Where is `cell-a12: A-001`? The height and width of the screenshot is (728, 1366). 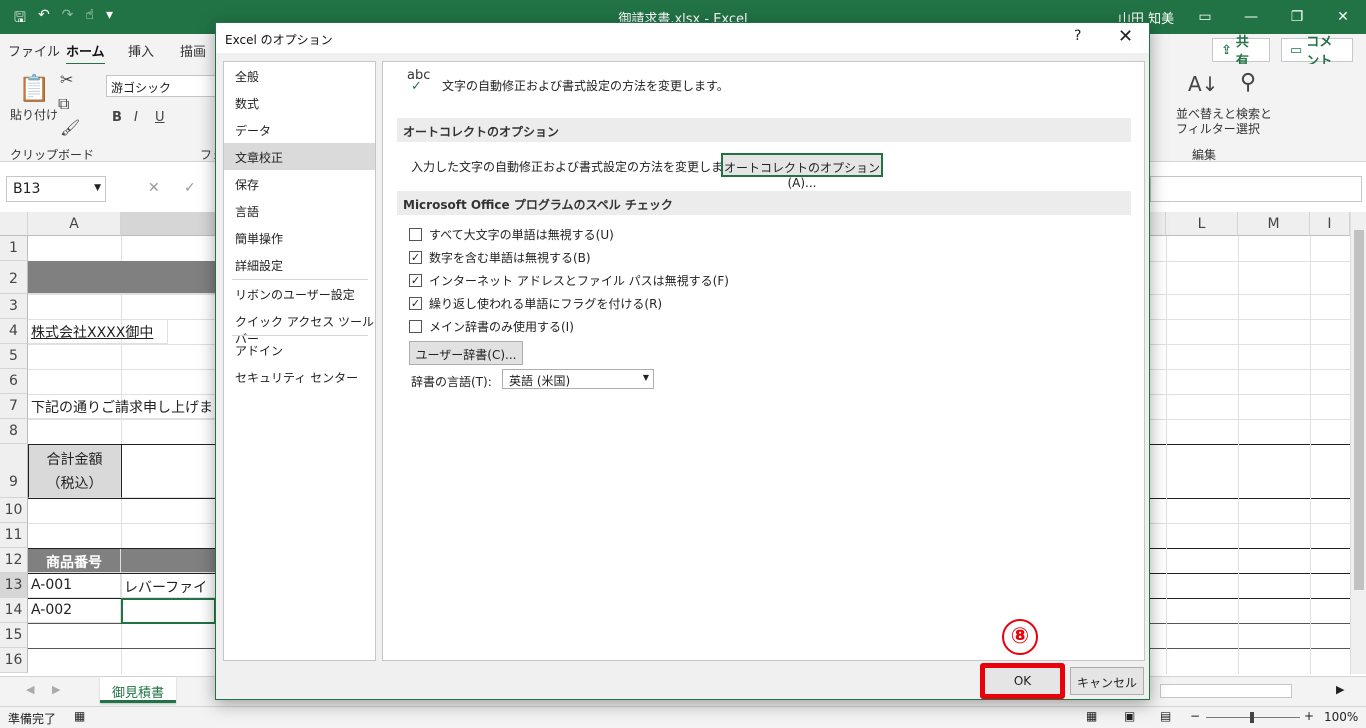 cell-a12: A-001 is located at coordinates (74, 586).